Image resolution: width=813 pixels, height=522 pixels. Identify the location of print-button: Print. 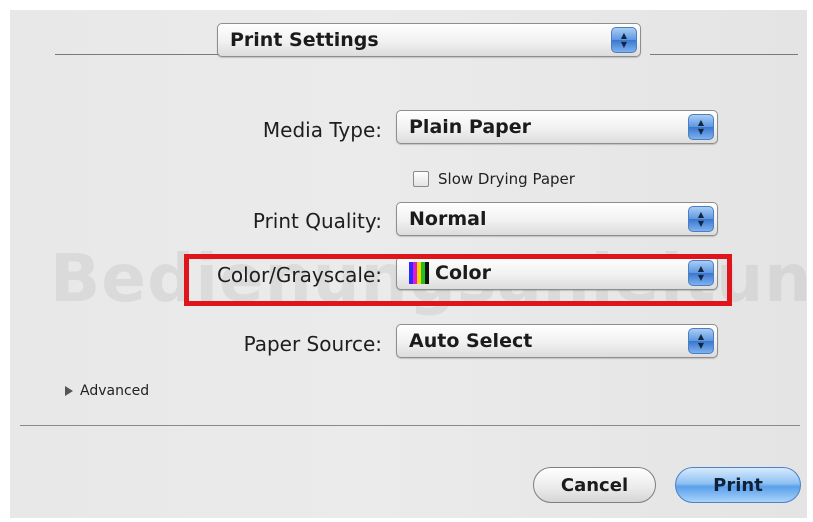
(738, 485).